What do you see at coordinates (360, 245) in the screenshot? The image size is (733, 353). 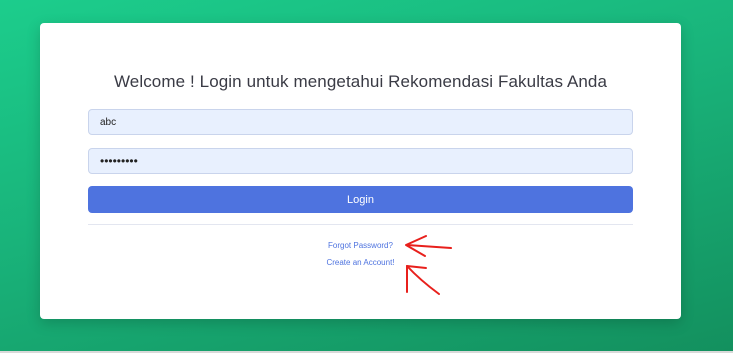 I see `forgot-password-link: Forgot Password?` at bounding box center [360, 245].